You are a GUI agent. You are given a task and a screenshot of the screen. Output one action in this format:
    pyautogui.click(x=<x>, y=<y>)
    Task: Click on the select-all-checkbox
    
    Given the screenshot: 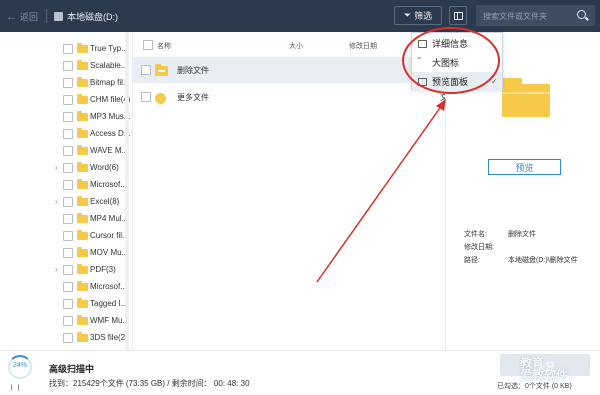 What is the action you would take?
    pyautogui.click(x=148, y=45)
    